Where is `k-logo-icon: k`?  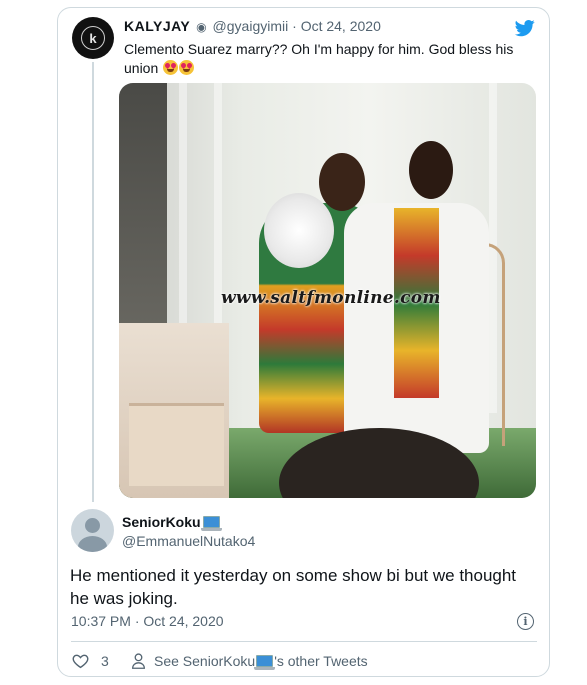
k-logo-icon: k is located at coordinates (93, 38).